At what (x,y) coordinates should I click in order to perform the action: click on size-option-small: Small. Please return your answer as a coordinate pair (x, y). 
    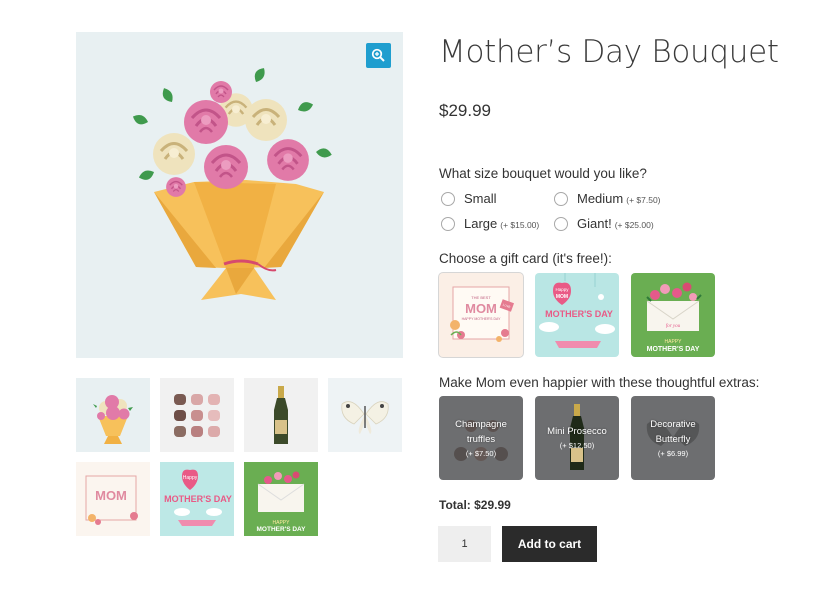
    Looking at the image, I should click on (469, 198).